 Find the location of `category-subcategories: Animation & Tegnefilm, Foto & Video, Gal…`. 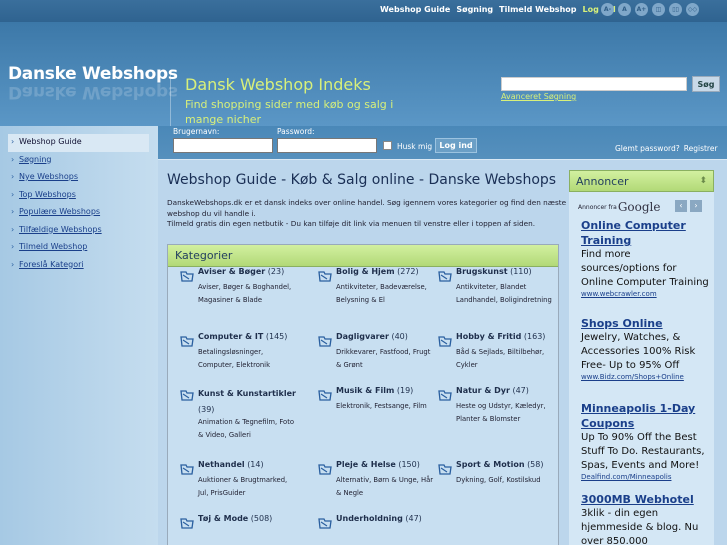

category-subcategories: Animation & Tegnefilm, Foto & Video, Gal… is located at coordinates (247, 428).